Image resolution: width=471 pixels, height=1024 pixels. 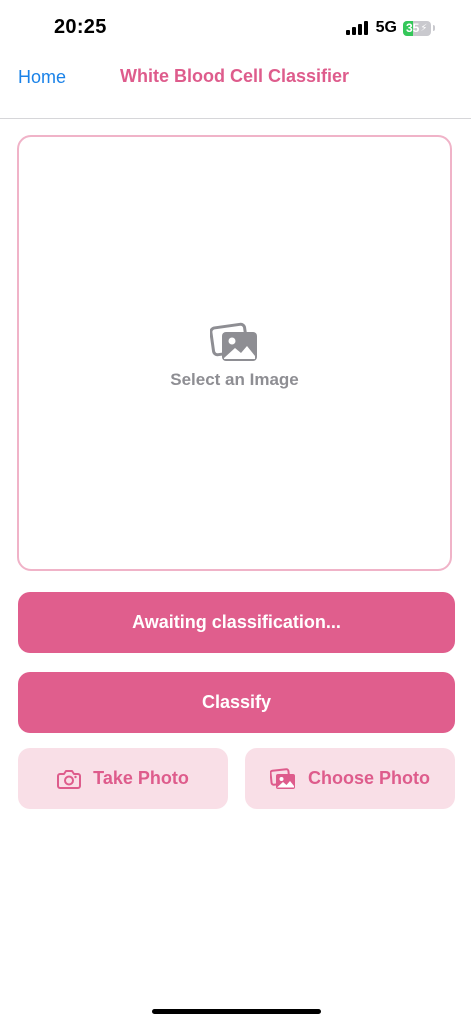 I want to click on cellular-signal-icon, so click(x=356, y=28).